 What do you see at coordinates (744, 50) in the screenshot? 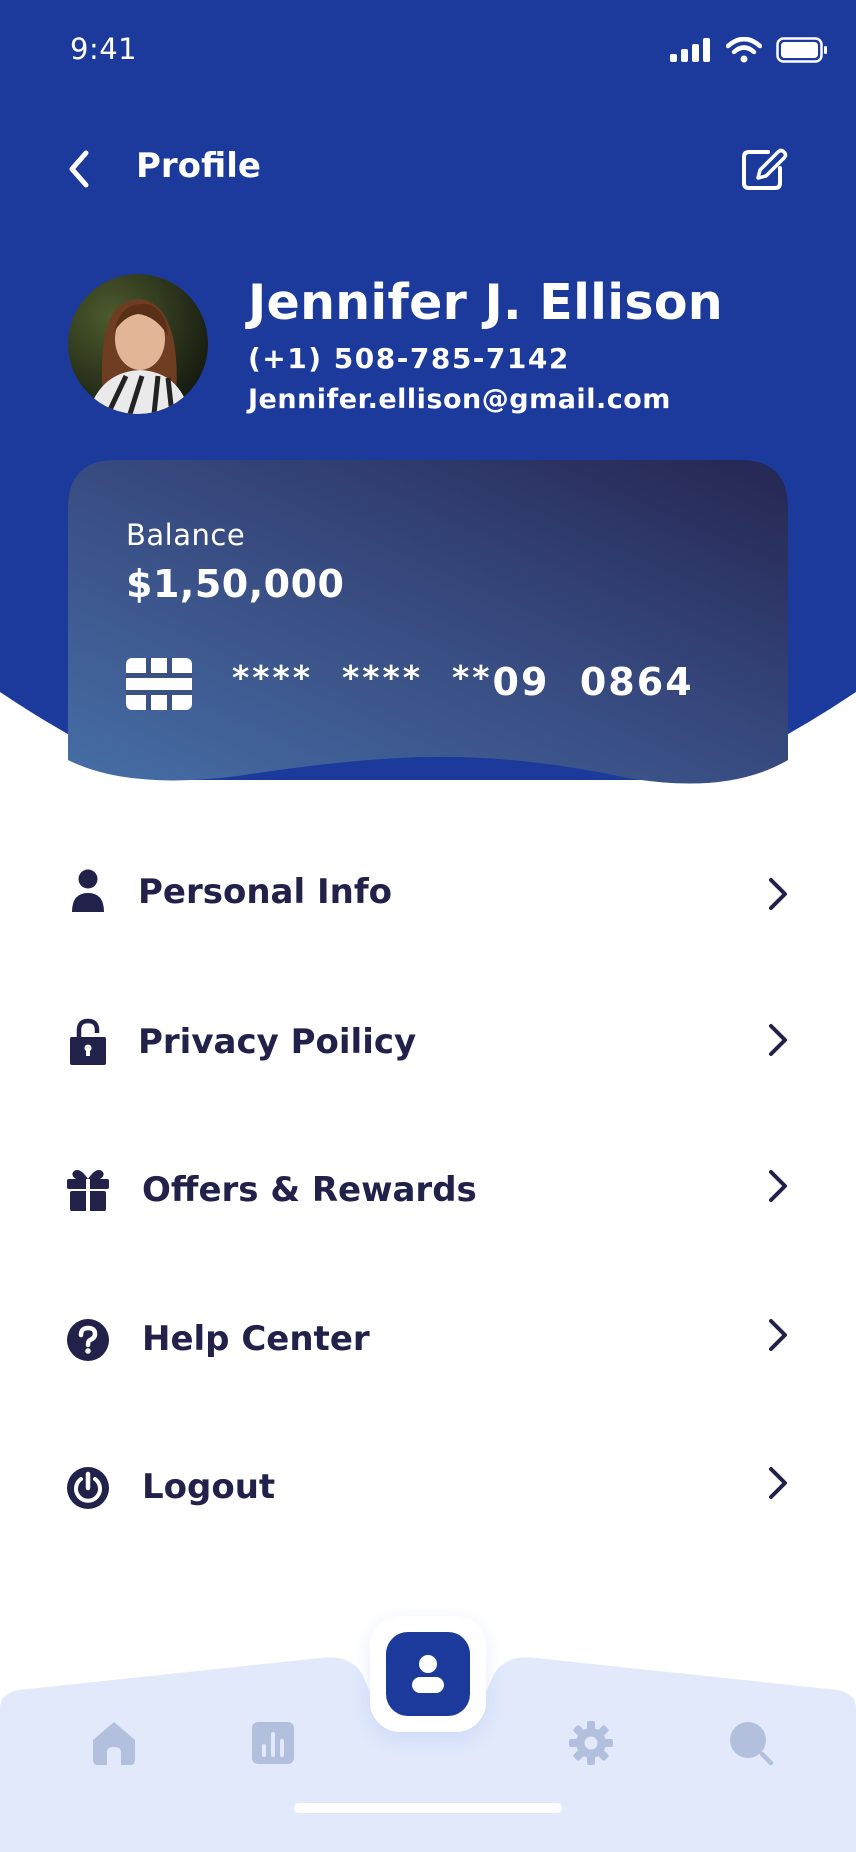
I see `wifi-icon` at bounding box center [744, 50].